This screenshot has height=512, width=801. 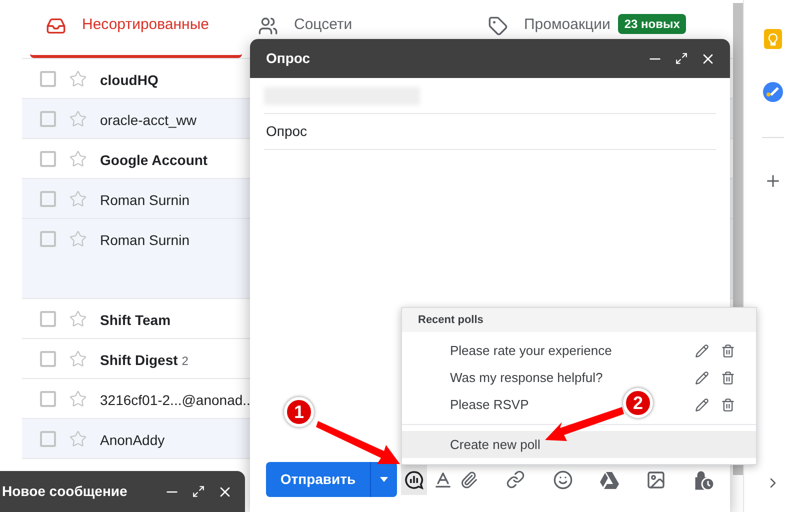 What do you see at coordinates (443, 480) in the screenshot?
I see `text-format-icon` at bounding box center [443, 480].